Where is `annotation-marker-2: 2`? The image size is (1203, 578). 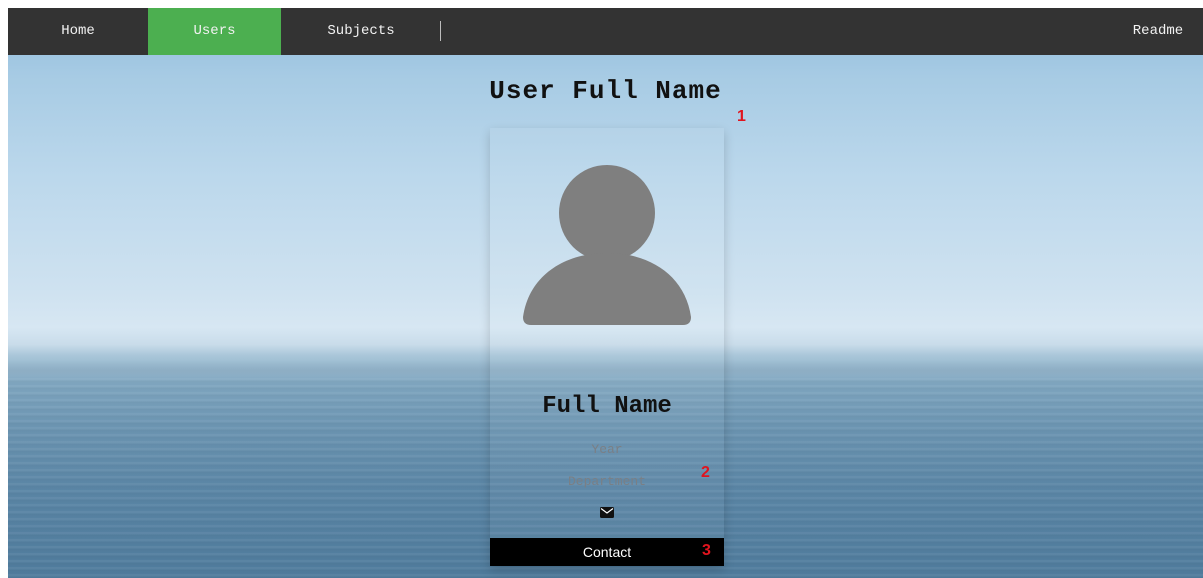
annotation-marker-2: 2 is located at coordinates (705, 472).